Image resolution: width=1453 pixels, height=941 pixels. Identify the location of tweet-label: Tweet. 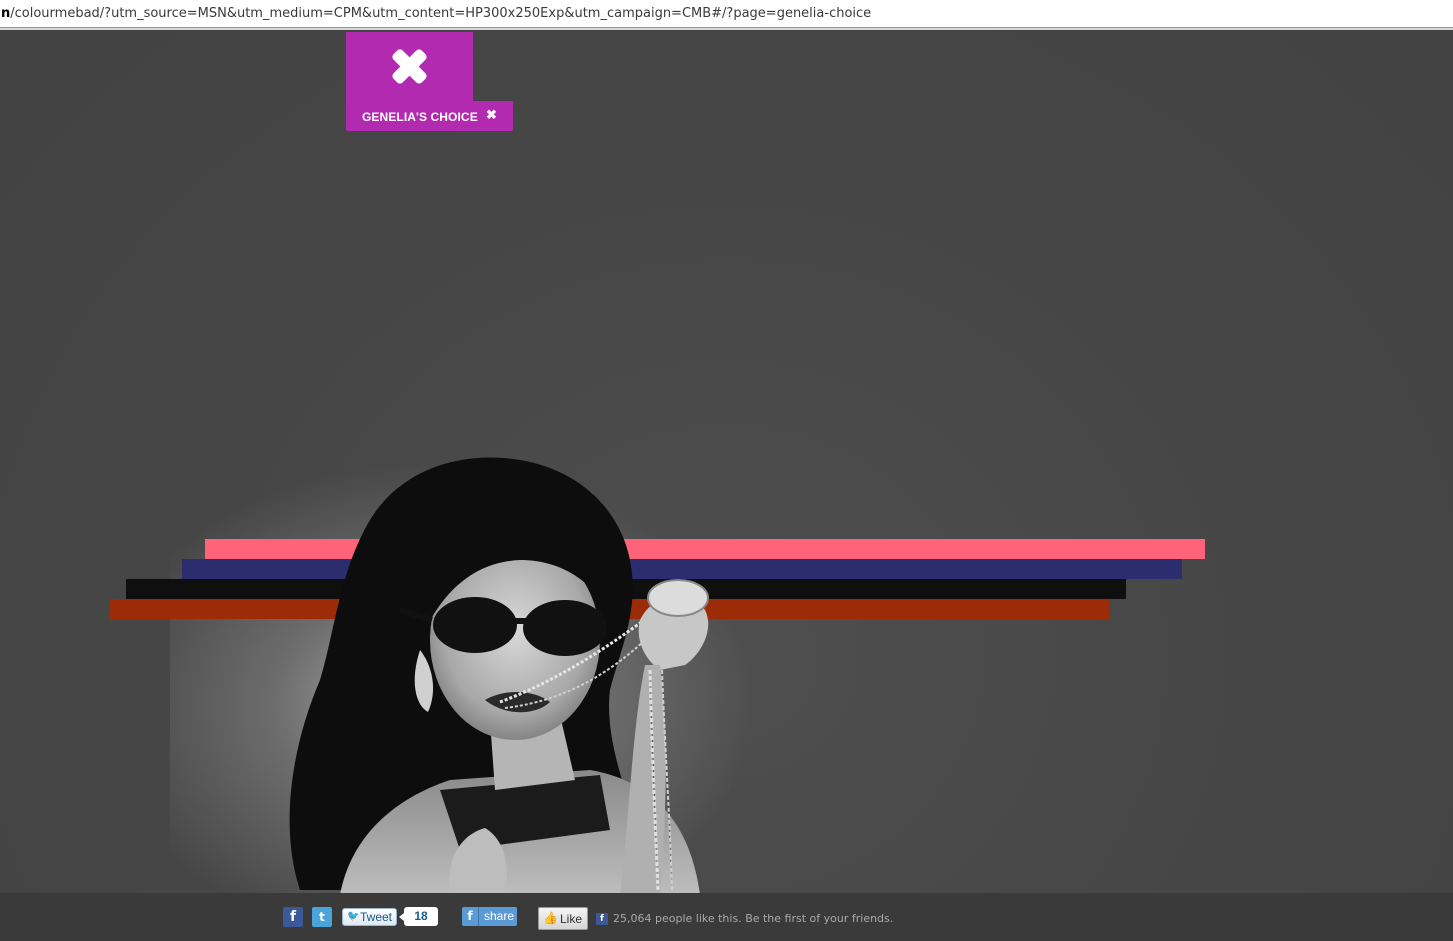
(376, 917).